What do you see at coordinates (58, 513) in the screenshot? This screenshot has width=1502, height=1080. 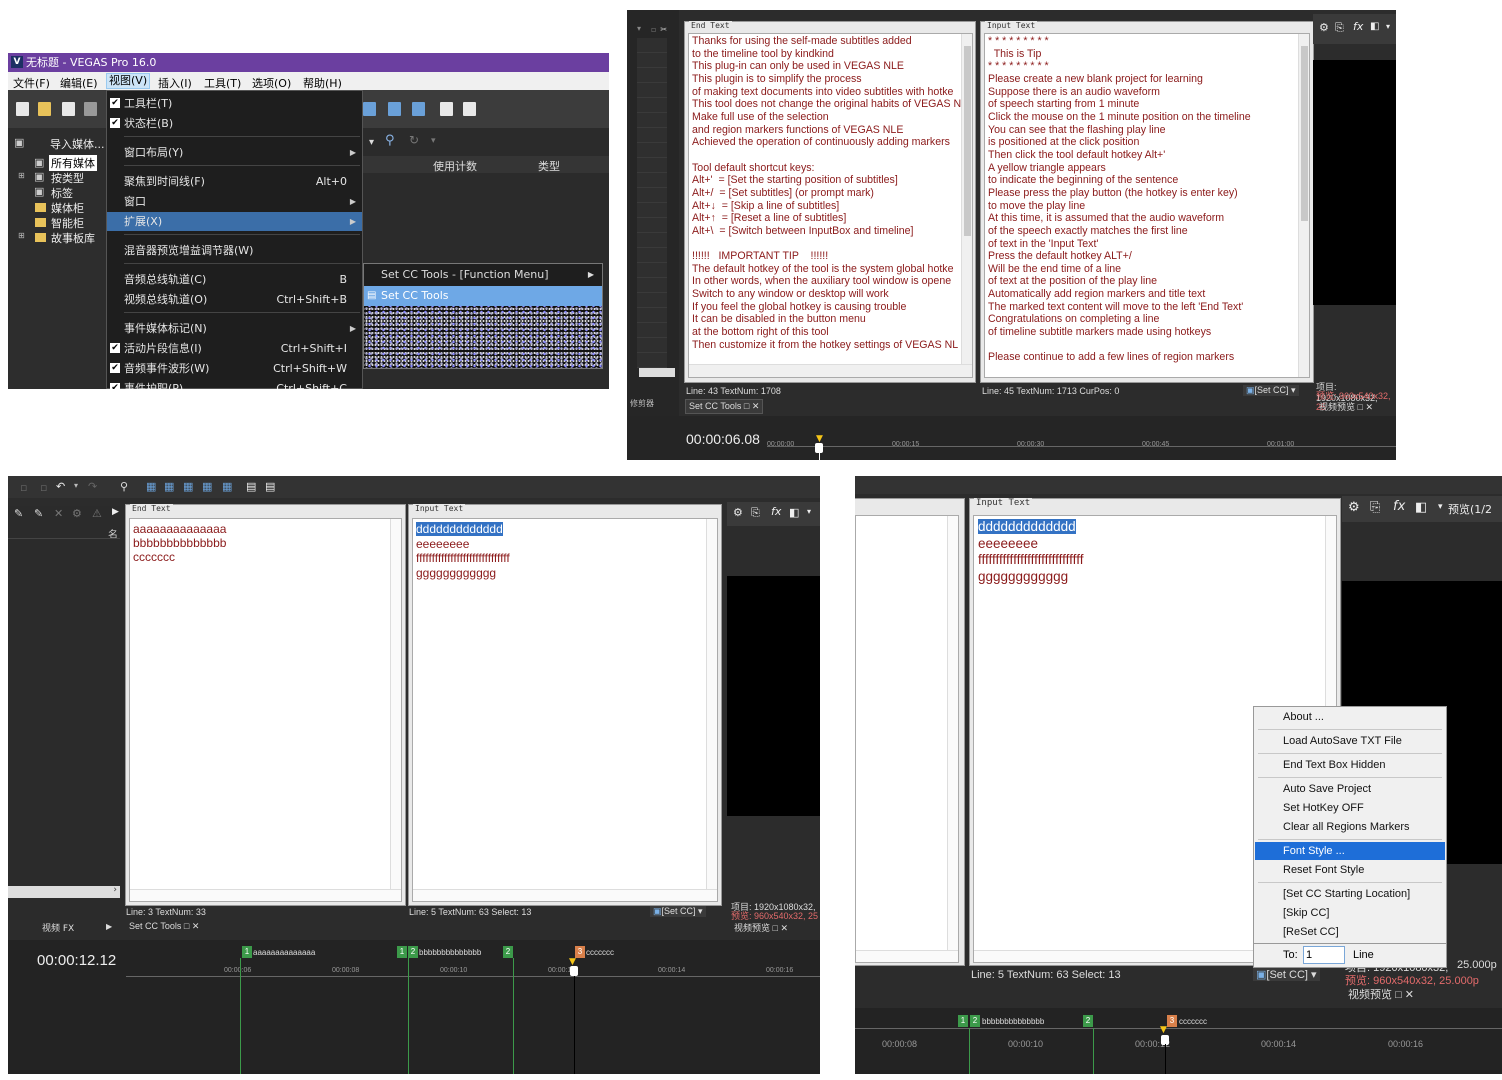 I see `tool-icon: ✕` at bounding box center [58, 513].